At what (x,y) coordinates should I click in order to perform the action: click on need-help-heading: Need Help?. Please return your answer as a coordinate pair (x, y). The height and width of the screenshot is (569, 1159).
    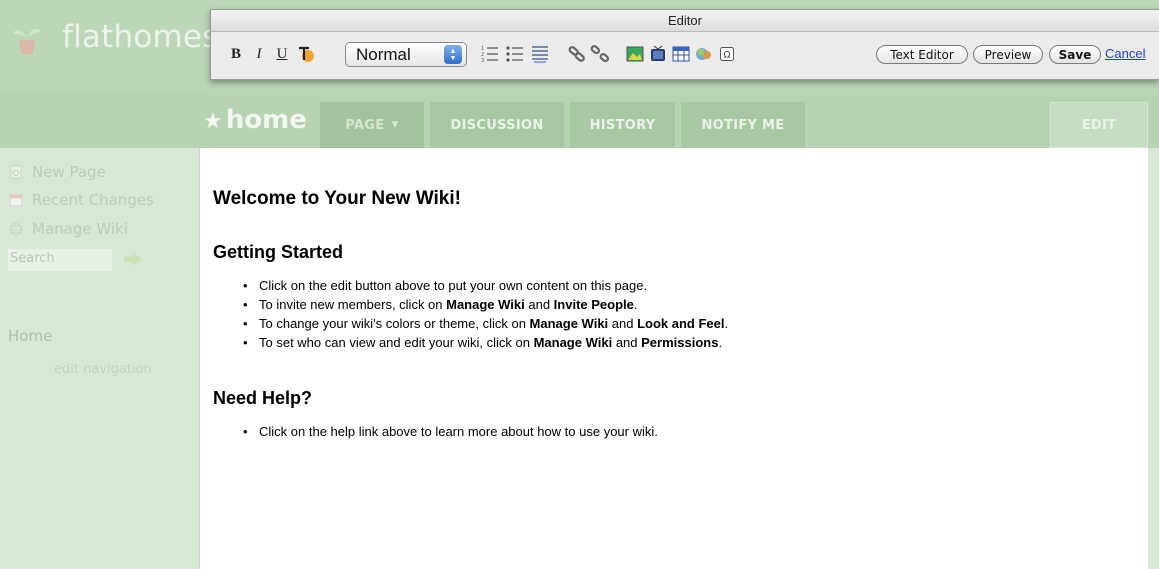
    Looking at the image, I should click on (263, 398).